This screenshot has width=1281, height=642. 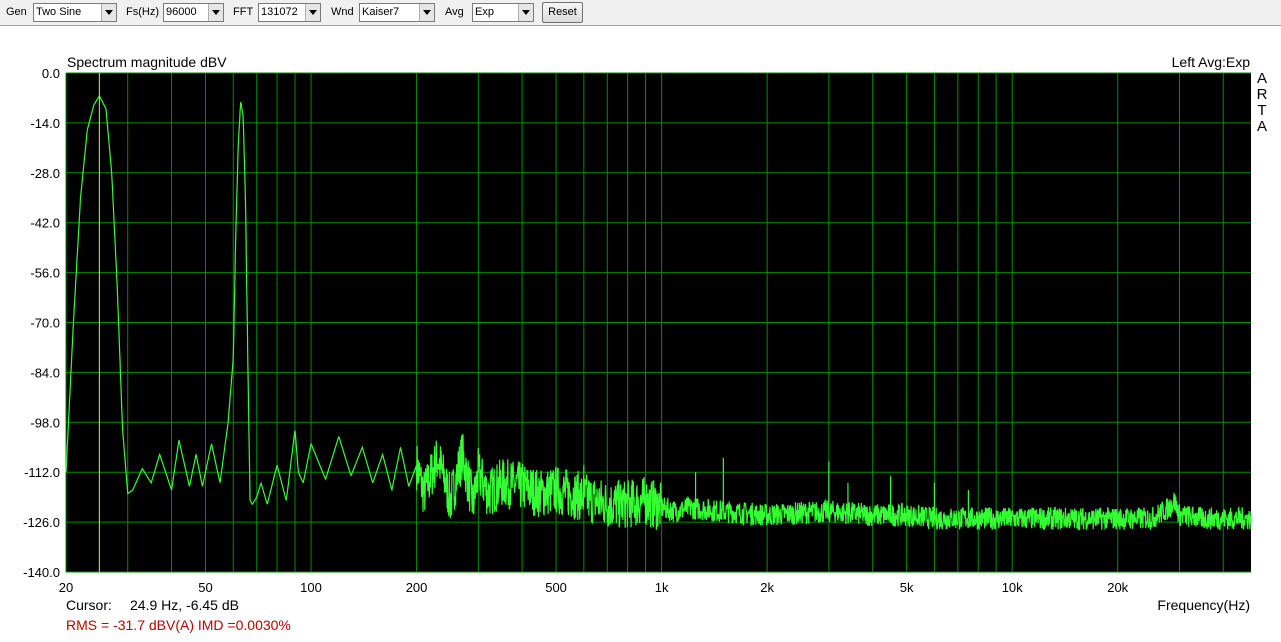 I want to click on fs-label: Fs(Hz), so click(x=142, y=12).